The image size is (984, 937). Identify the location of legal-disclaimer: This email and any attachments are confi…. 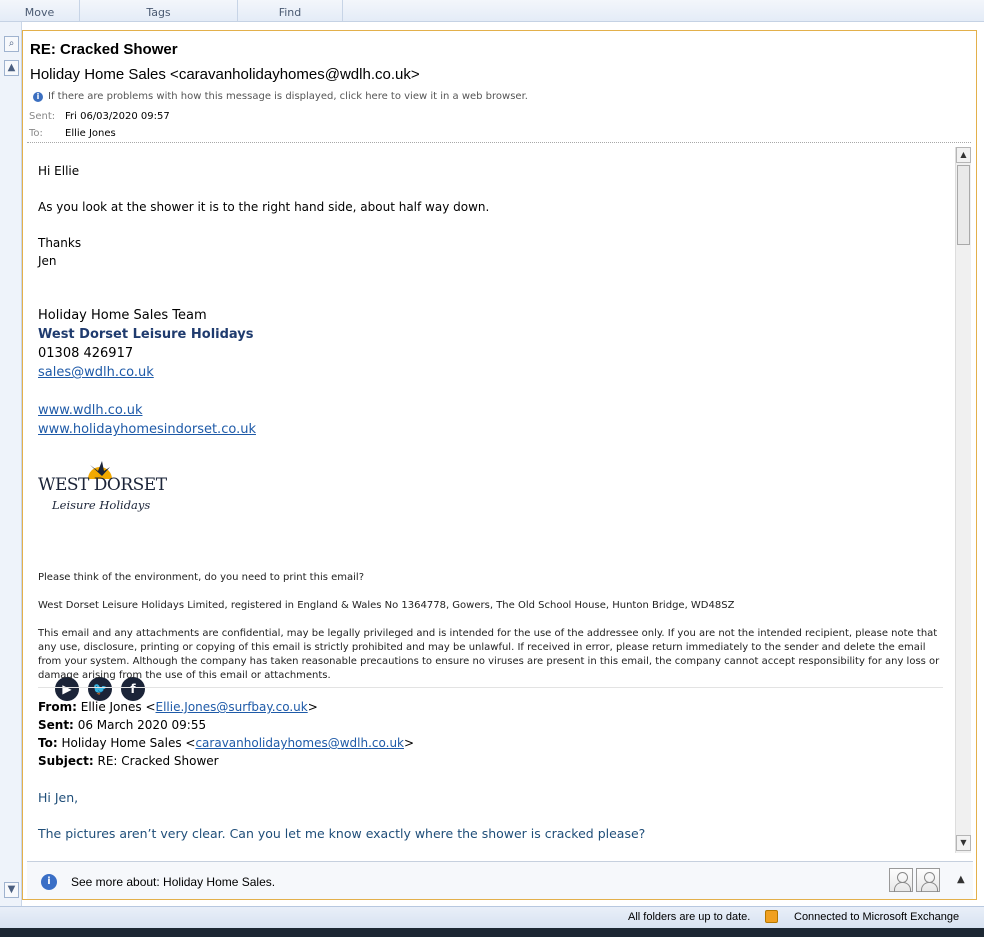
(489, 654).